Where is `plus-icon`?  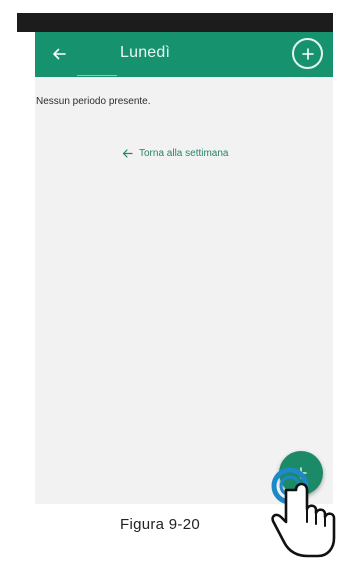
plus-icon is located at coordinates (307, 53).